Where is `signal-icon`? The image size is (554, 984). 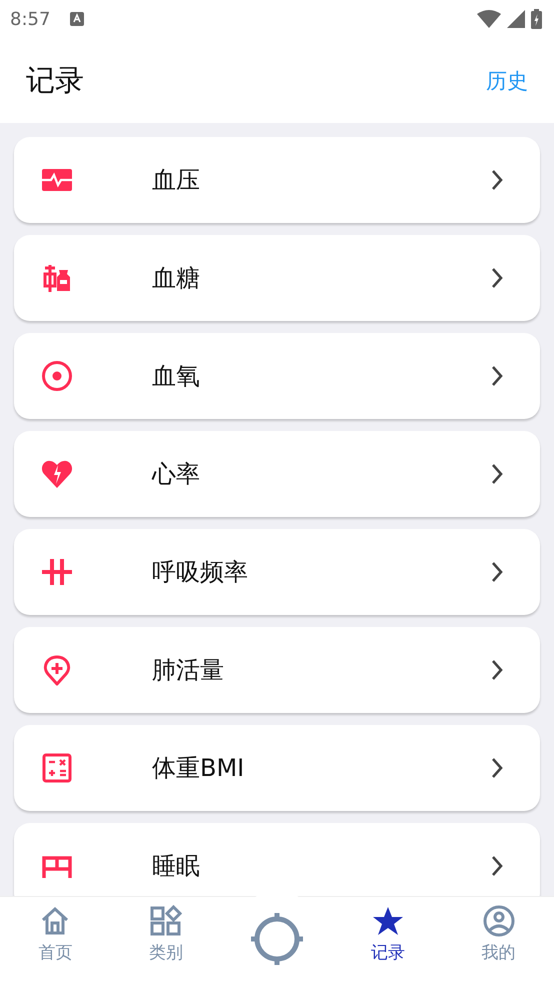 signal-icon is located at coordinates (516, 19).